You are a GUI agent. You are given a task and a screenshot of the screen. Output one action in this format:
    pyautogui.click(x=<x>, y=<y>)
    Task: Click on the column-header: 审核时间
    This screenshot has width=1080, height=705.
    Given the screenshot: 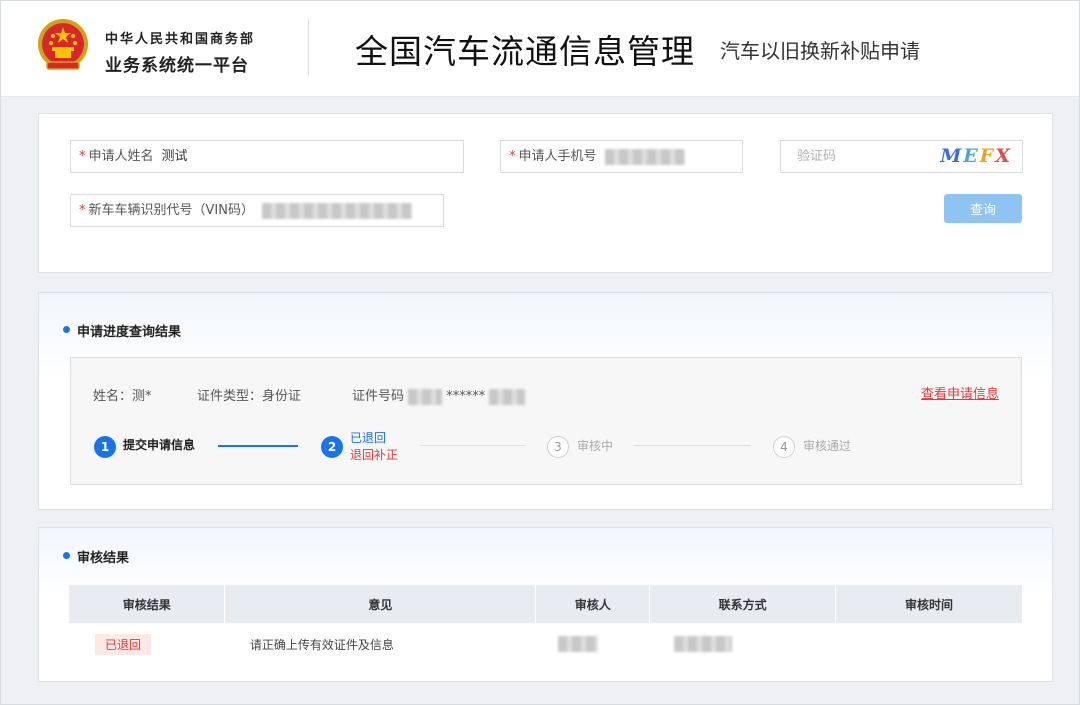 What is the action you would take?
    pyautogui.click(x=929, y=604)
    